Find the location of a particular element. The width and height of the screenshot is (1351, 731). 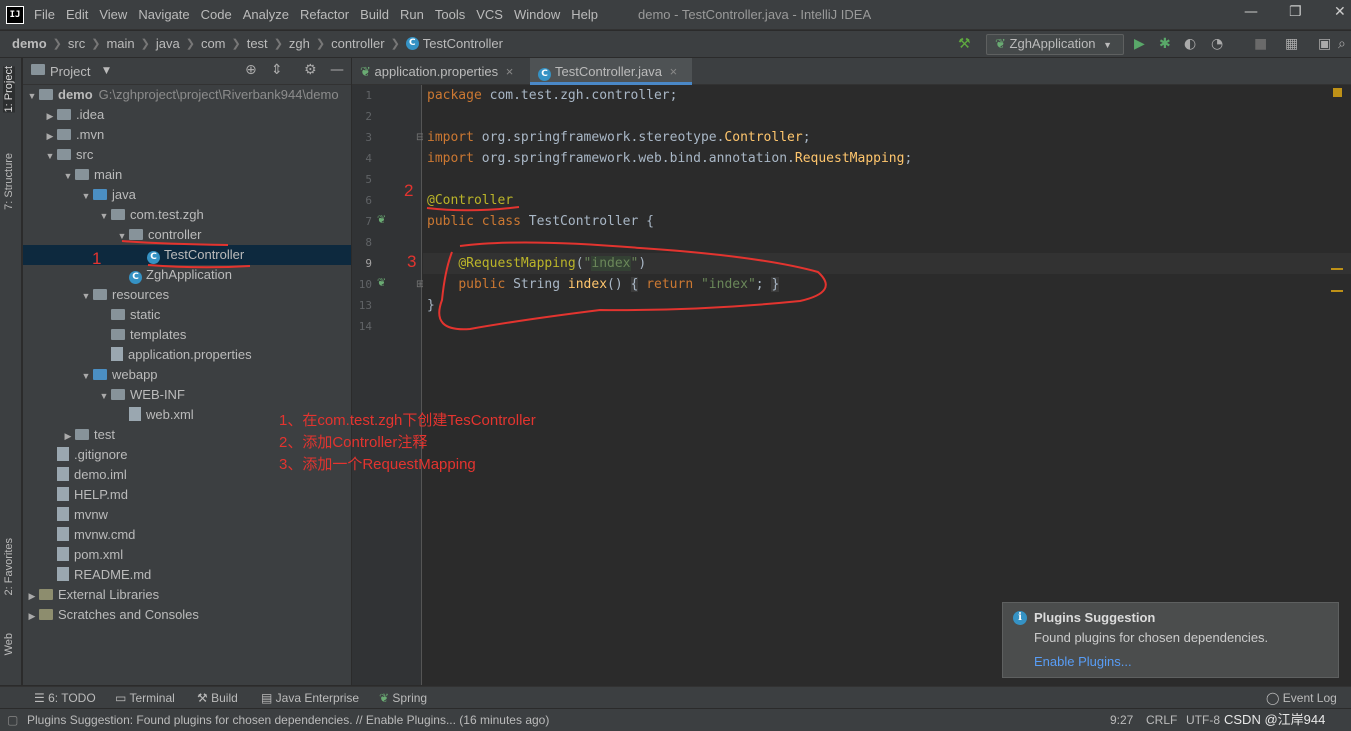

note-line-1: 1、在com.test.zgh下创建TesController is located at coordinates (407, 420).